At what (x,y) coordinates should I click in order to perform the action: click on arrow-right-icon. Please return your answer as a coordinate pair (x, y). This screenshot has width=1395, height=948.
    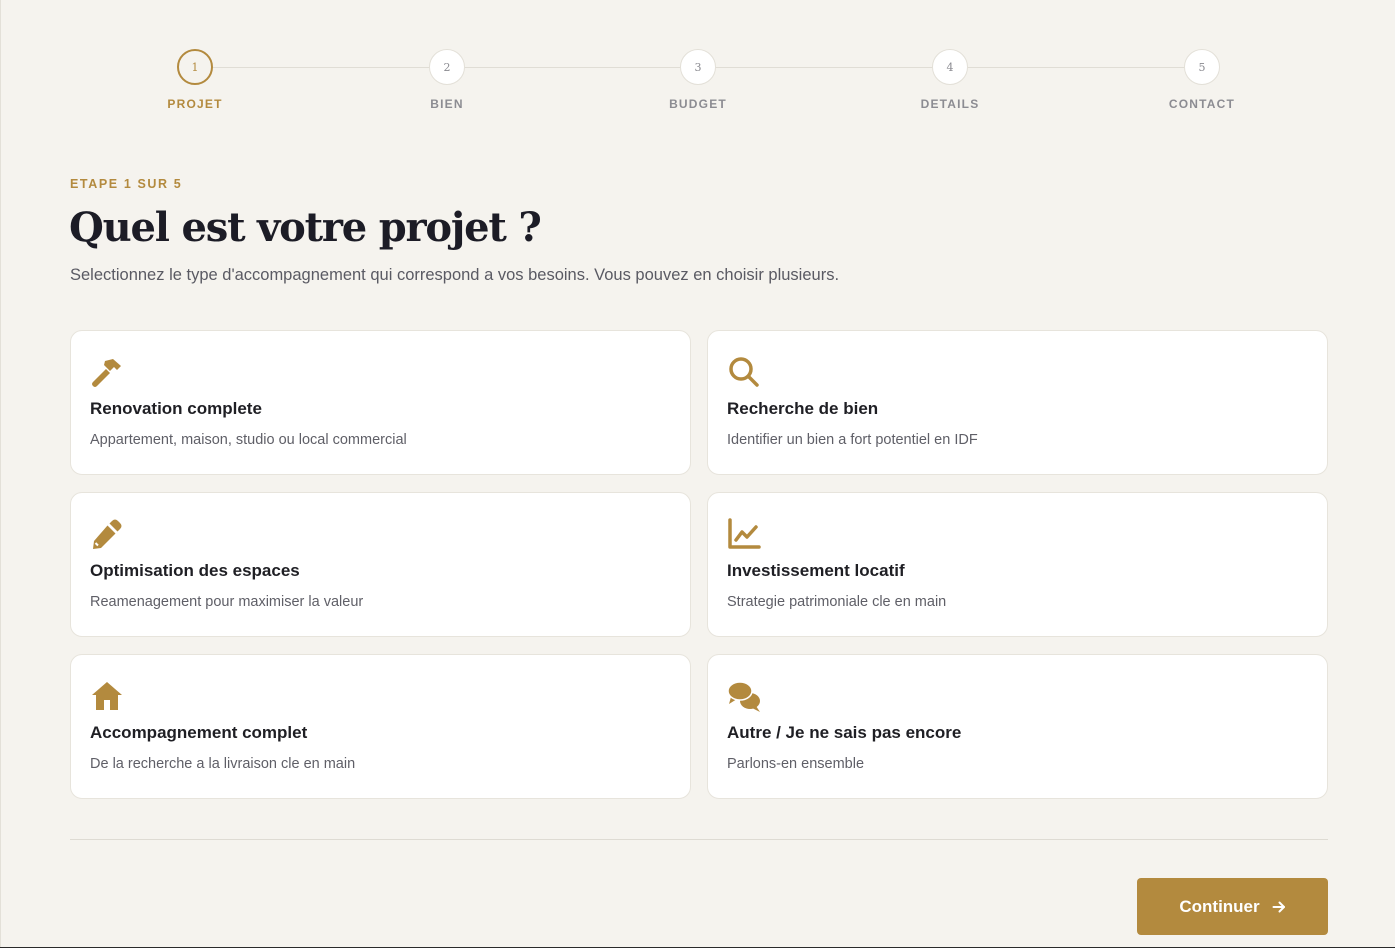
    Looking at the image, I should click on (1278, 906).